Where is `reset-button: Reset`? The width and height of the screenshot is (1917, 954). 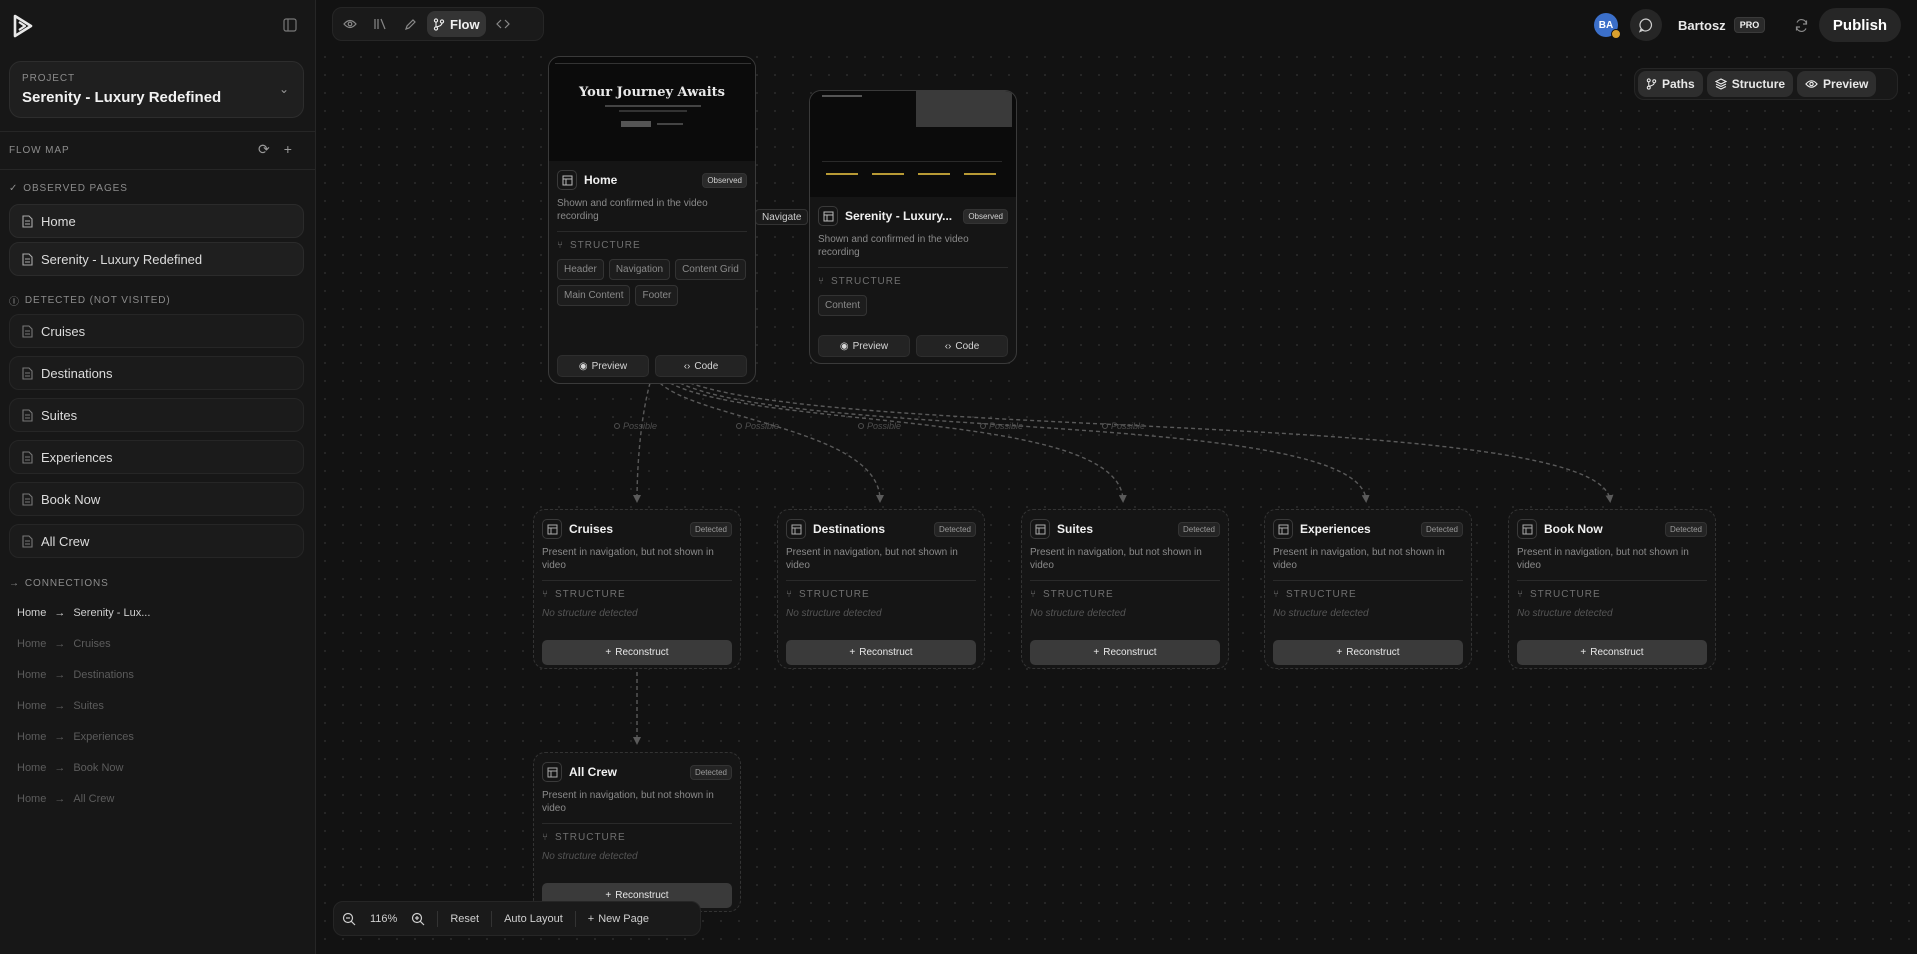 reset-button: Reset is located at coordinates (464, 919).